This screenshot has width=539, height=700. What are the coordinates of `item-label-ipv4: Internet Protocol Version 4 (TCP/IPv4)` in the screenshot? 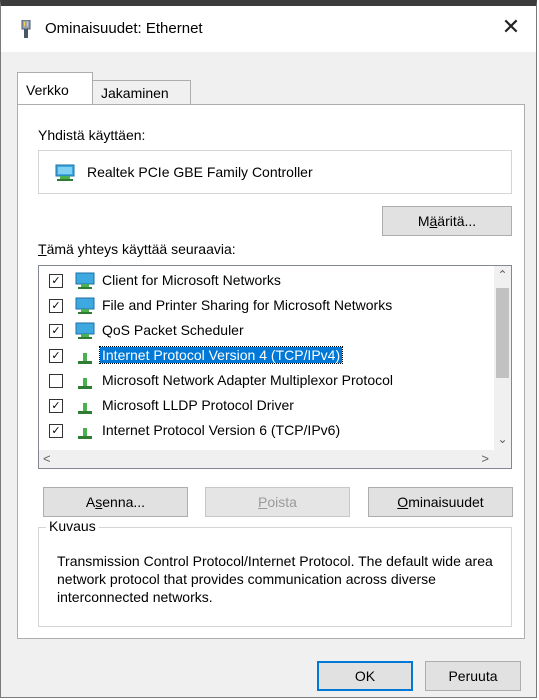 It's located at (221, 355).